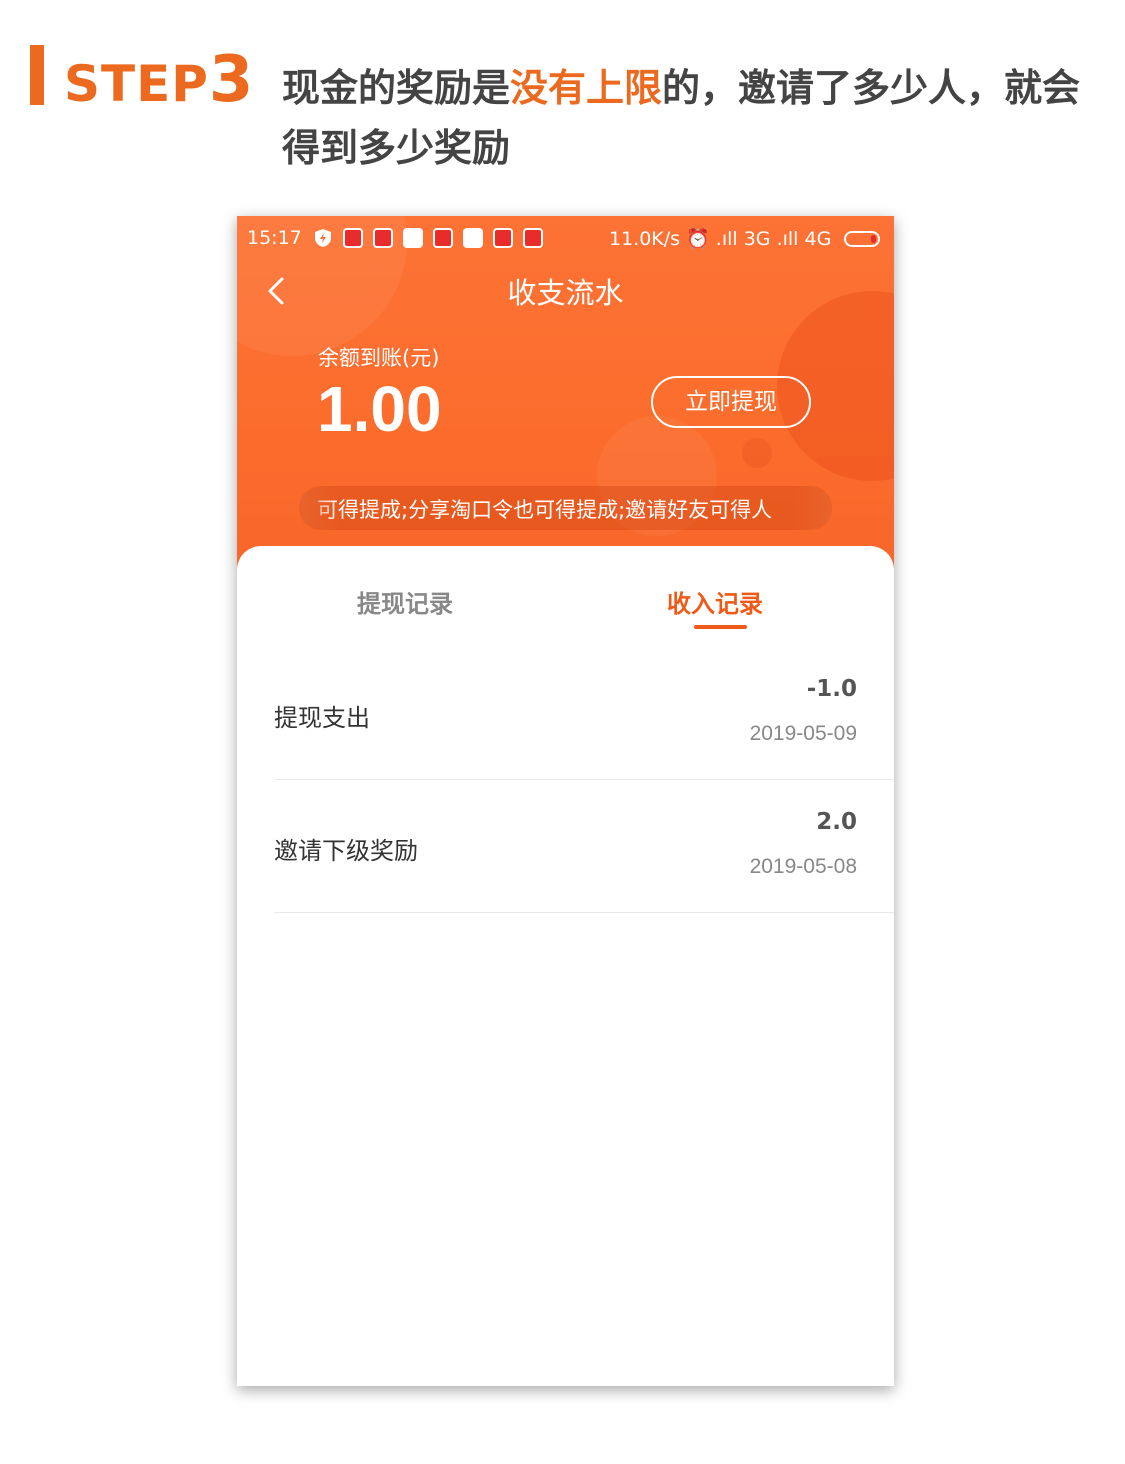 This screenshot has width=1125, height=1464. I want to click on list-item: 提现支出 -1.0 2019-05-09, so click(584, 713).